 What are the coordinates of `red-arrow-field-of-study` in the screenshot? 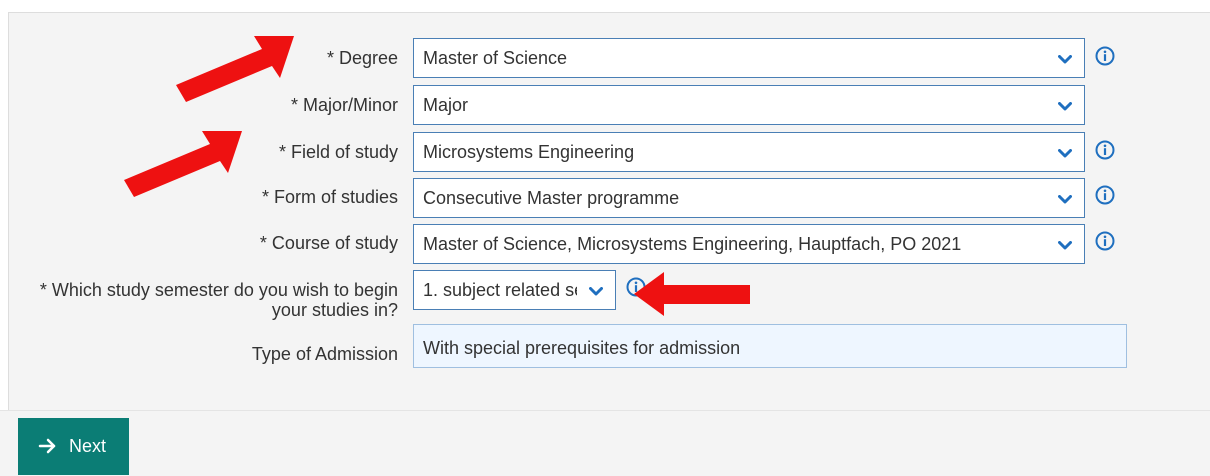 It's located at (183, 164).